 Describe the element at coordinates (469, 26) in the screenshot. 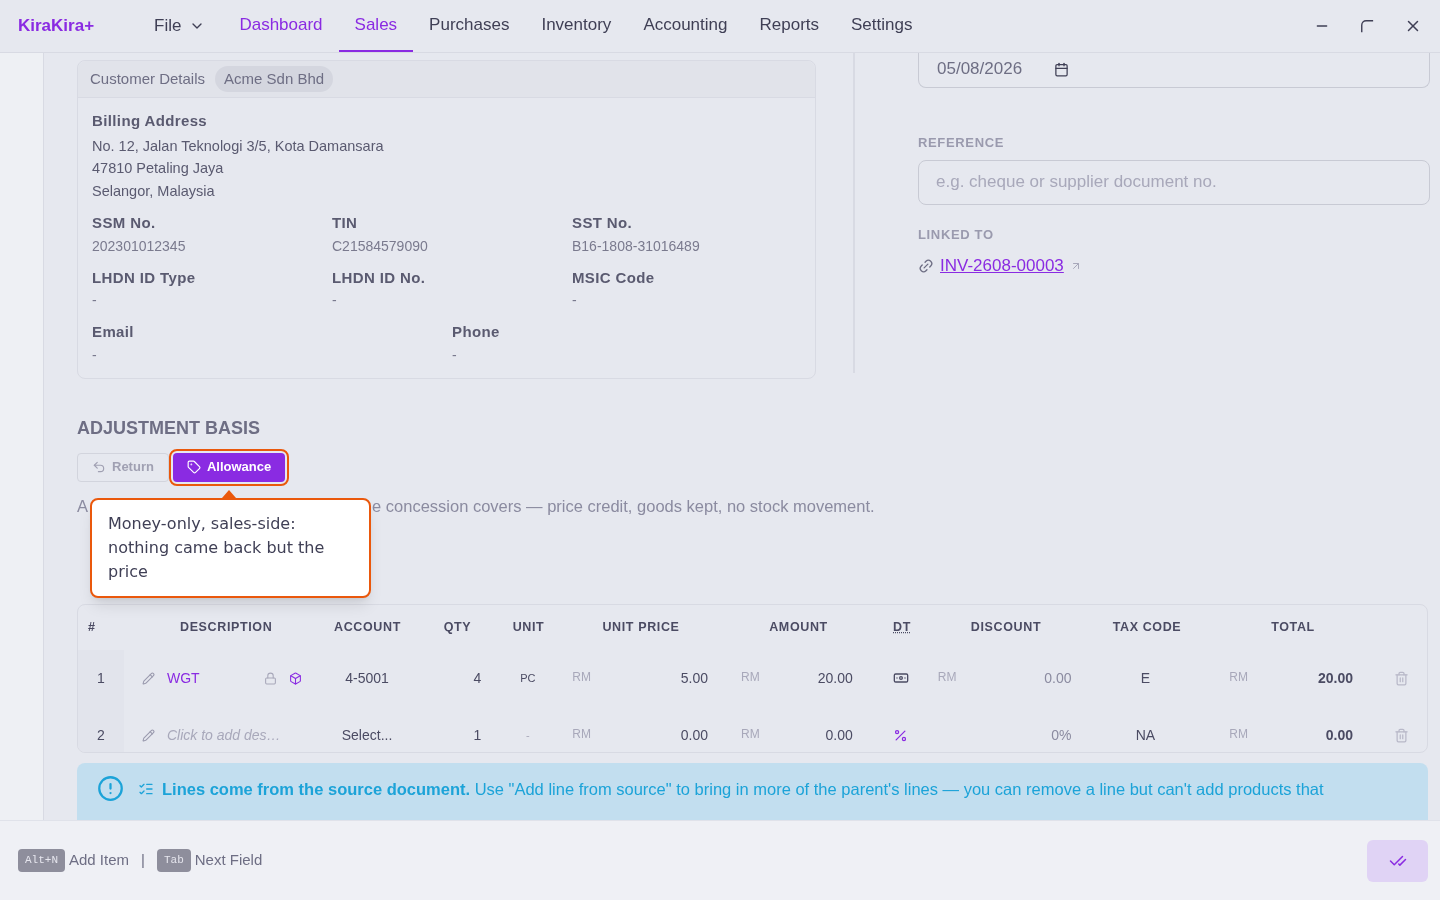

I see `nav-tab: Purchases` at that location.